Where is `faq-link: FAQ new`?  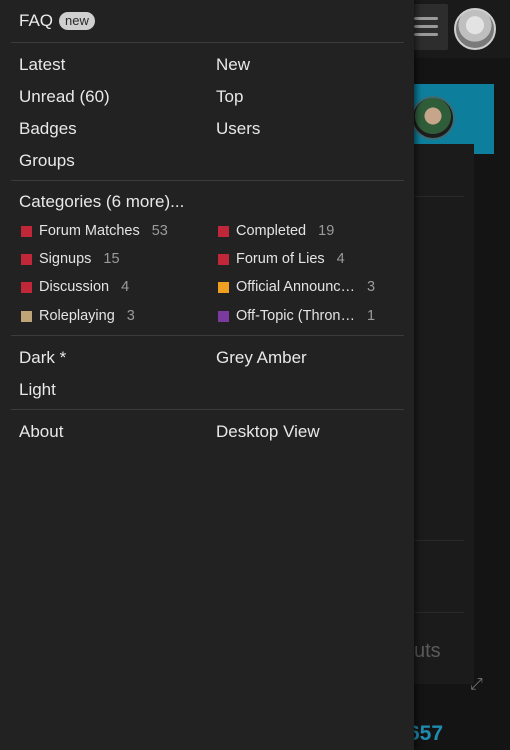 faq-link: FAQ new is located at coordinates (57, 21).